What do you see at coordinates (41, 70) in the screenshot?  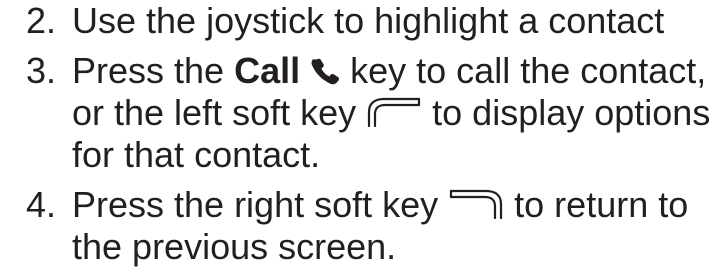 I see `step-number: 3.` at bounding box center [41, 70].